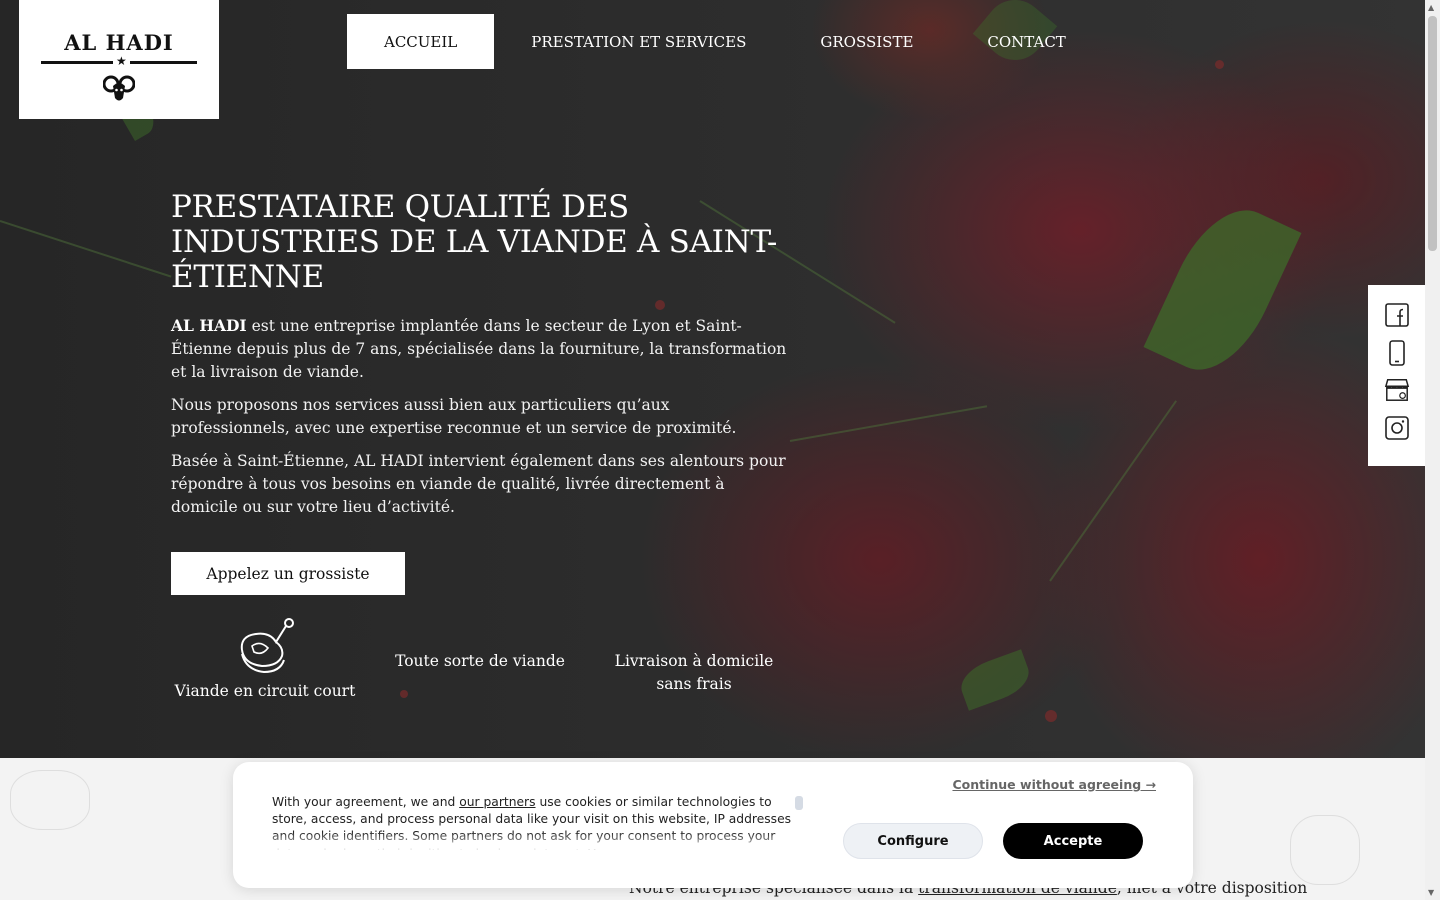  What do you see at coordinates (866, 41) in the screenshot?
I see `nav-item-grossiste: GROSSISTE` at bounding box center [866, 41].